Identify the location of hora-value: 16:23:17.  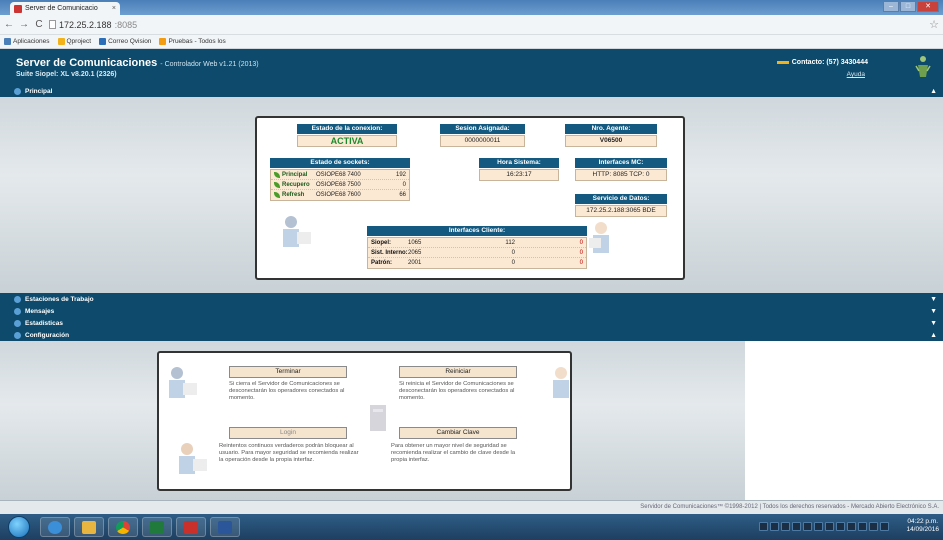
(519, 175).